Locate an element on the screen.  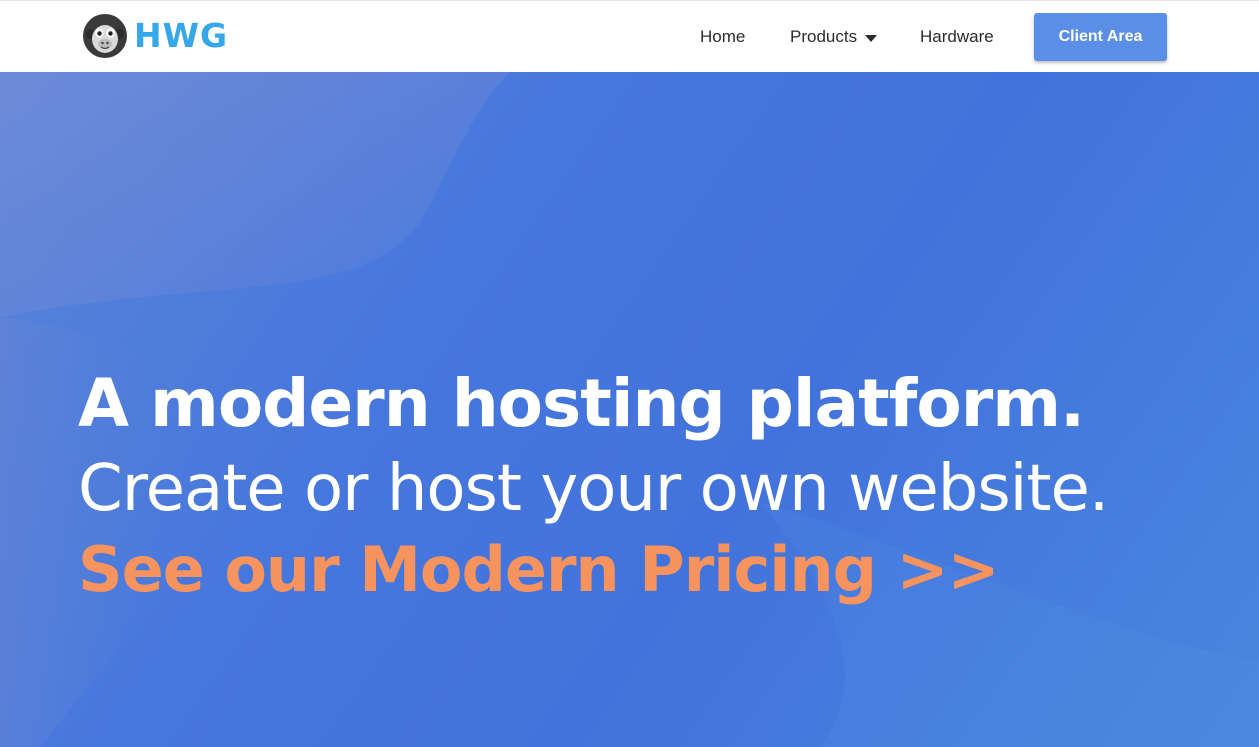
client-area-button: Client Area is located at coordinates (1100, 37).